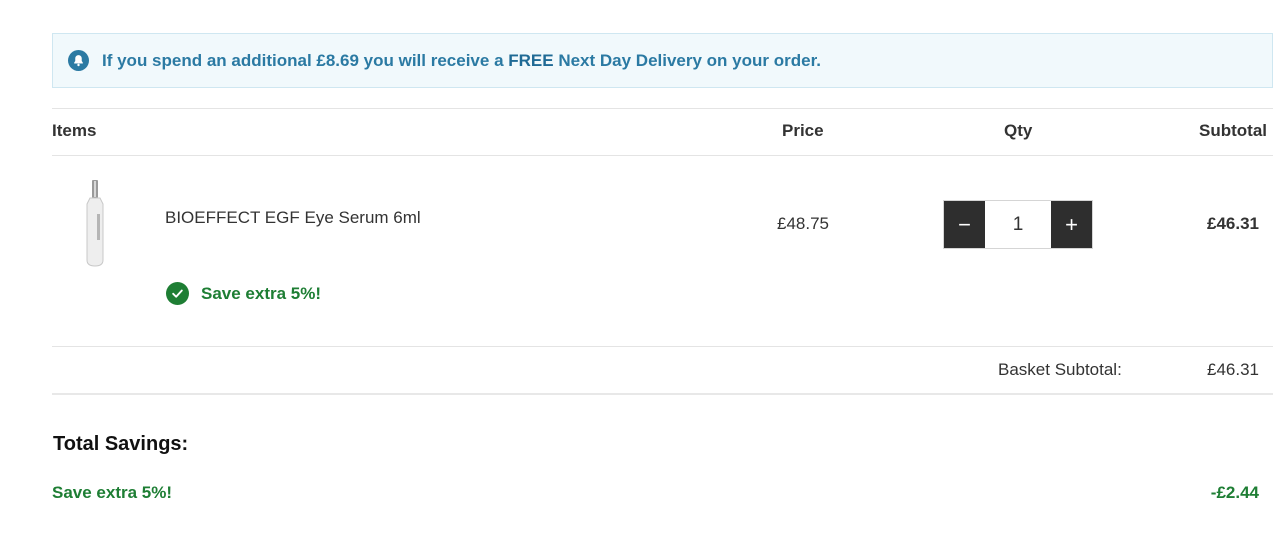  Describe the element at coordinates (96, 224) in the screenshot. I see `product-image` at that location.